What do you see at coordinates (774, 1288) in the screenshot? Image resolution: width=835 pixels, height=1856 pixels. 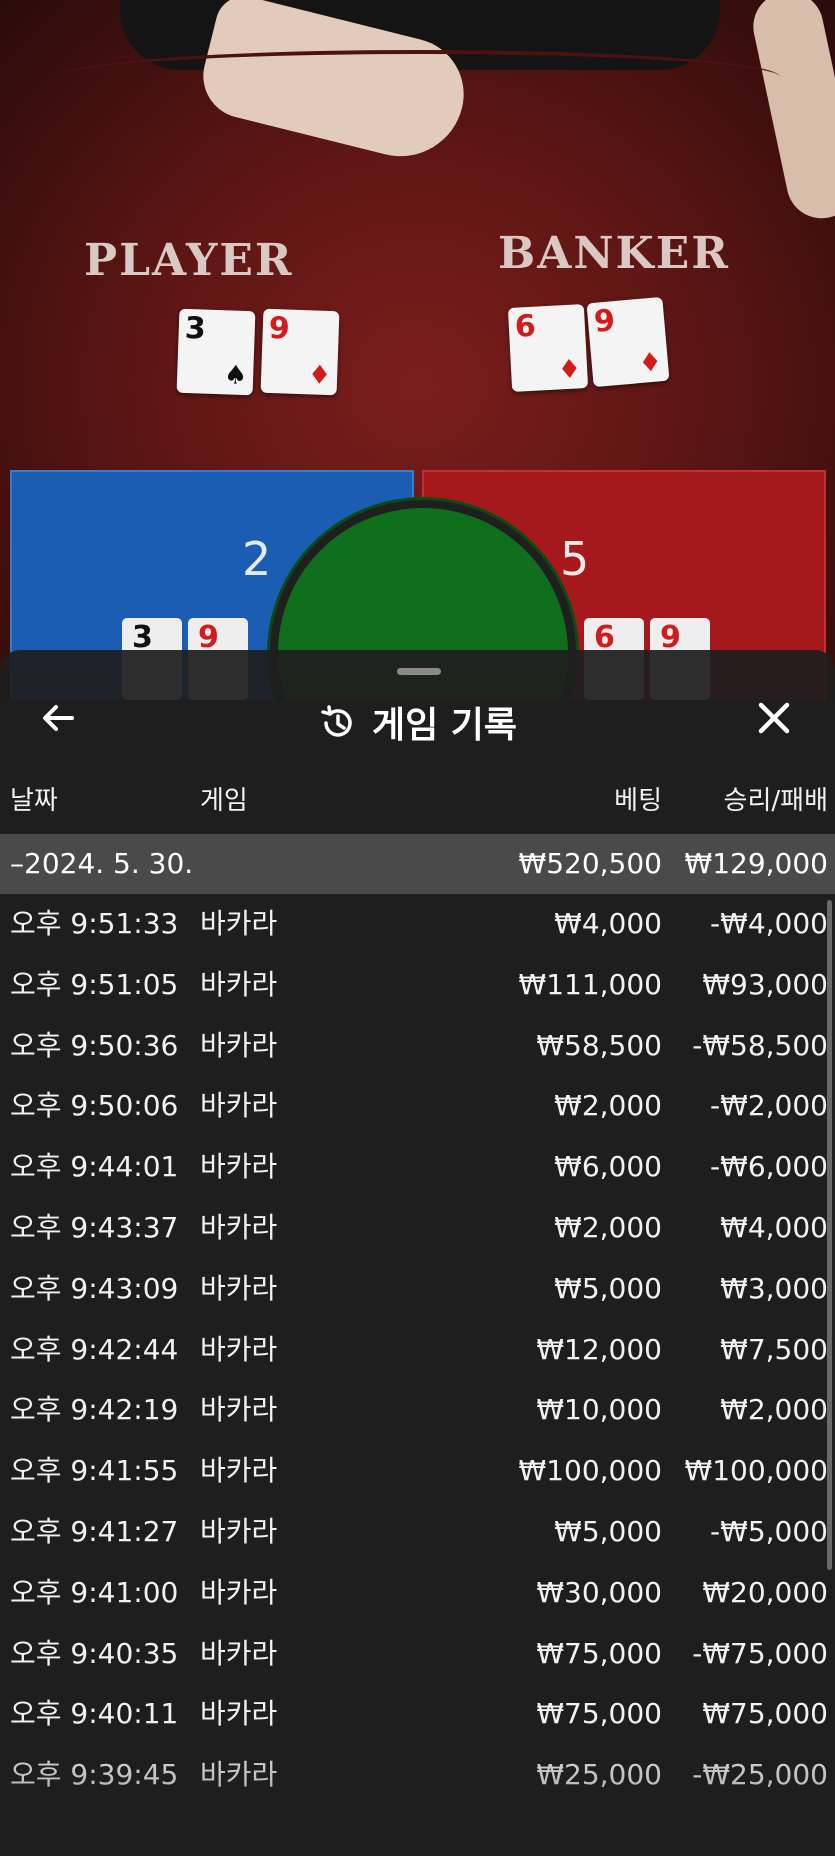 I see `row-result: ₩3,000` at bounding box center [774, 1288].